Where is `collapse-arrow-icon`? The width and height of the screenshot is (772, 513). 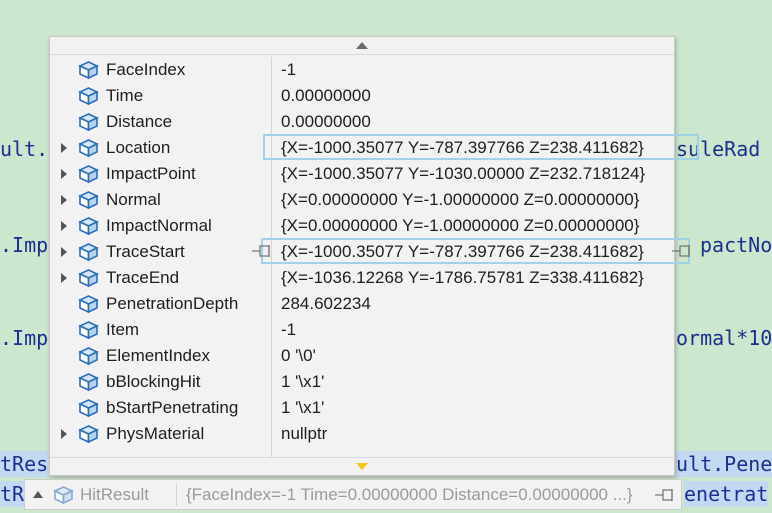
collapse-arrow-icon is located at coordinates (38, 494).